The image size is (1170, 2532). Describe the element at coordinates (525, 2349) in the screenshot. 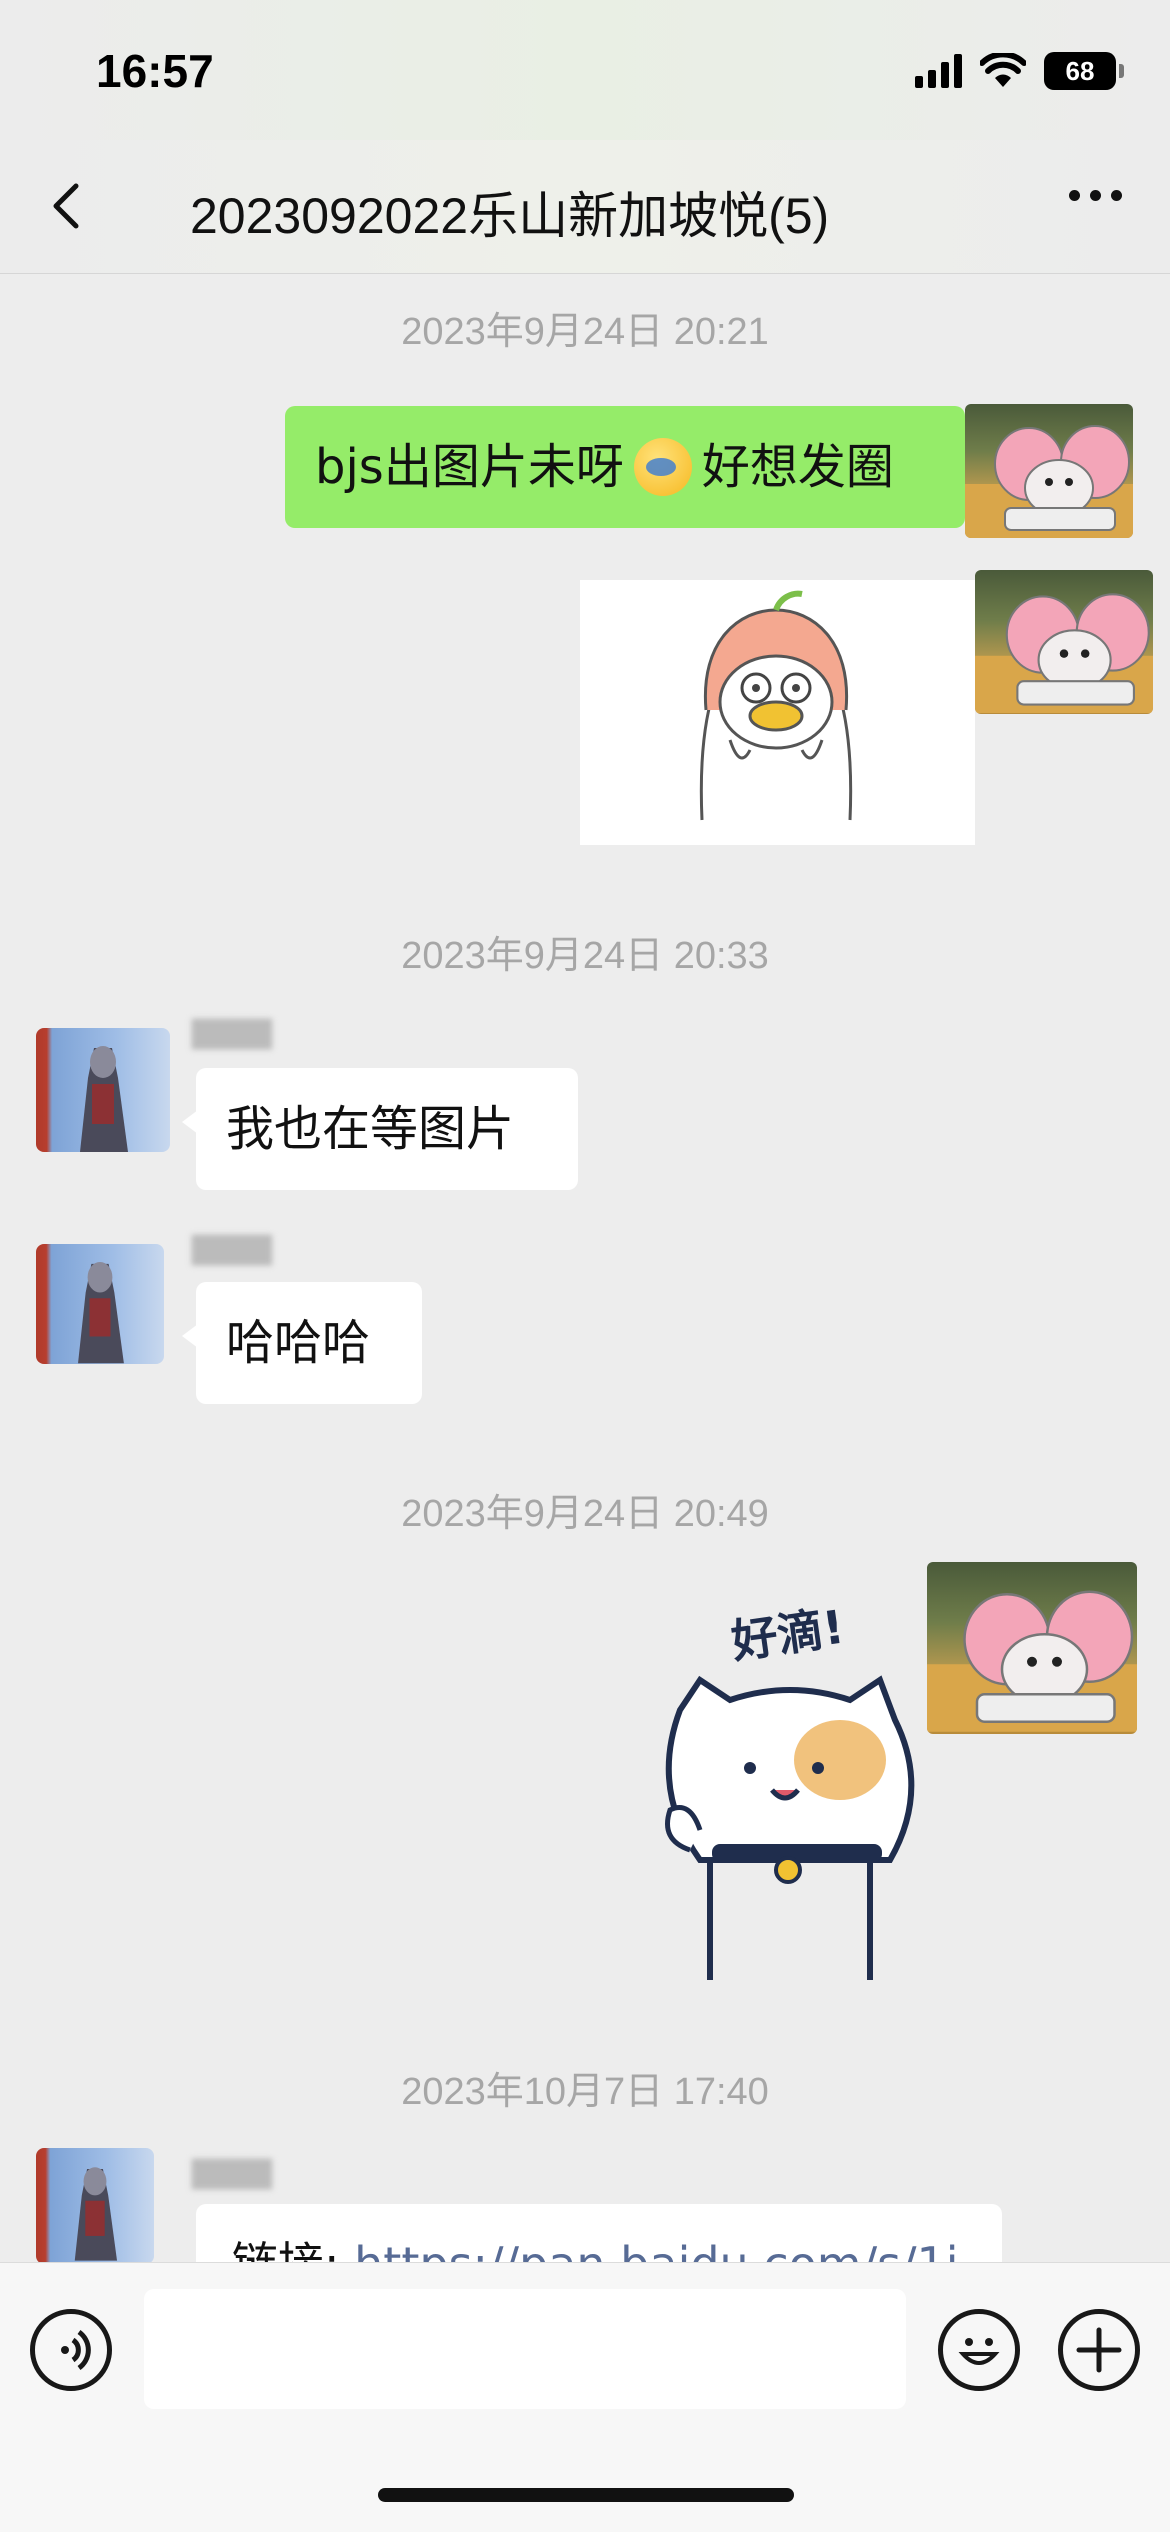

I see `message-input` at that location.